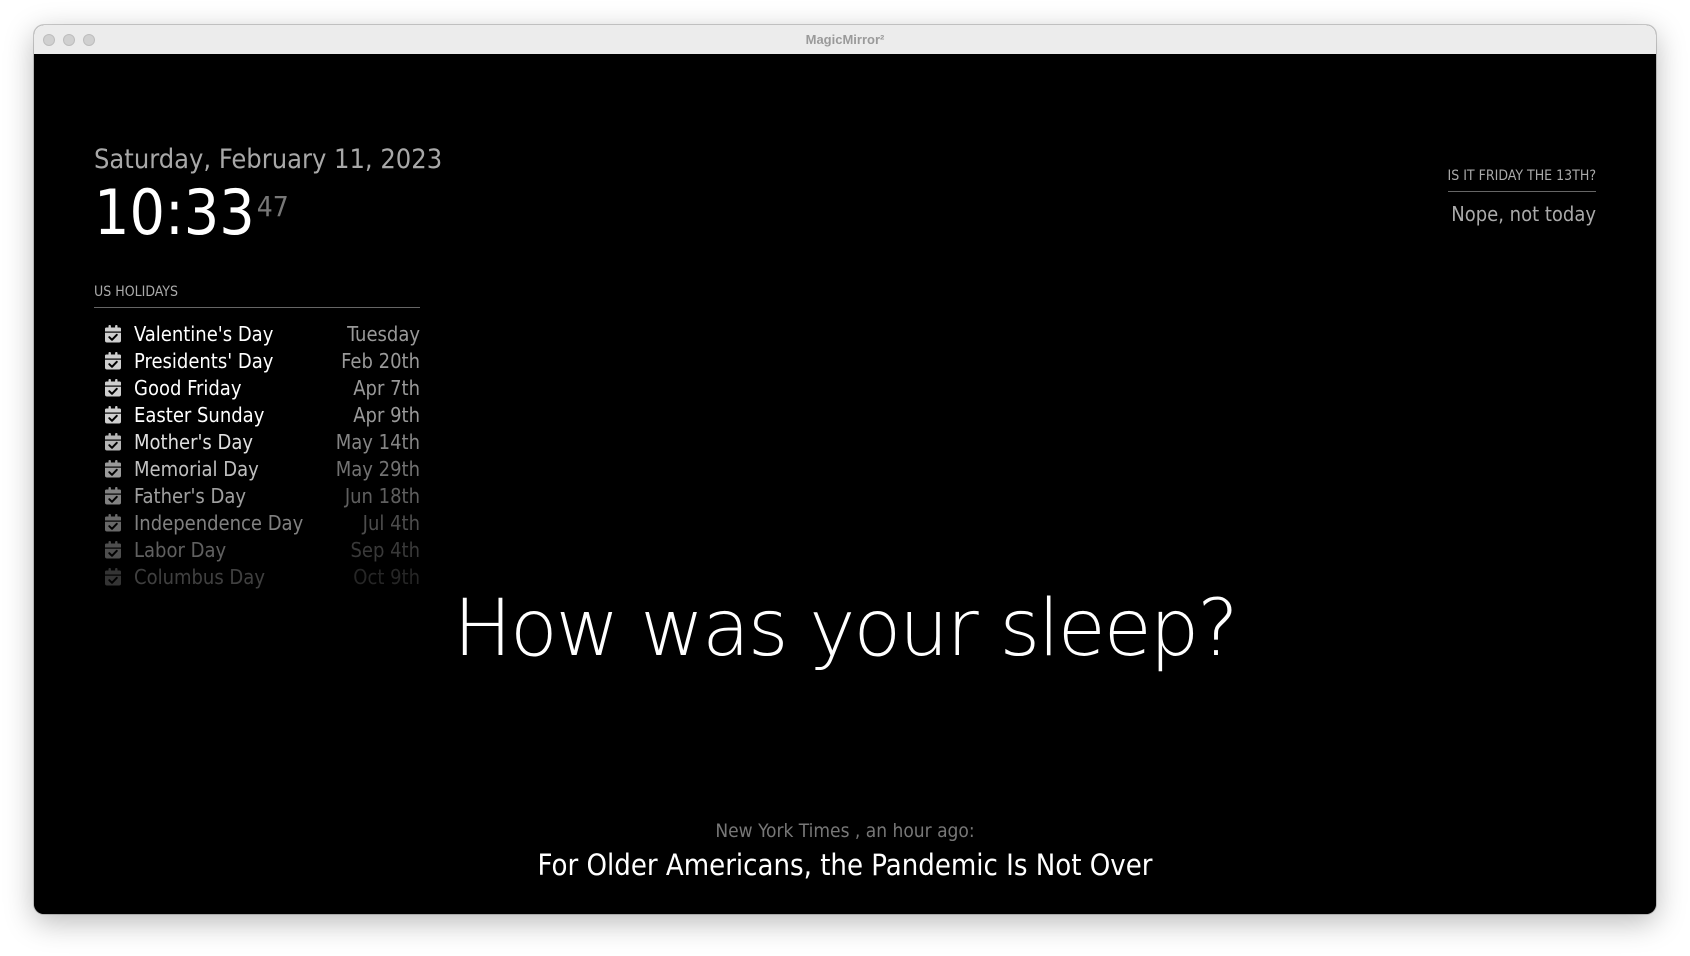 This screenshot has height=956, width=1690. I want to click on calendar-header: US Holidays, so click(257, 295).